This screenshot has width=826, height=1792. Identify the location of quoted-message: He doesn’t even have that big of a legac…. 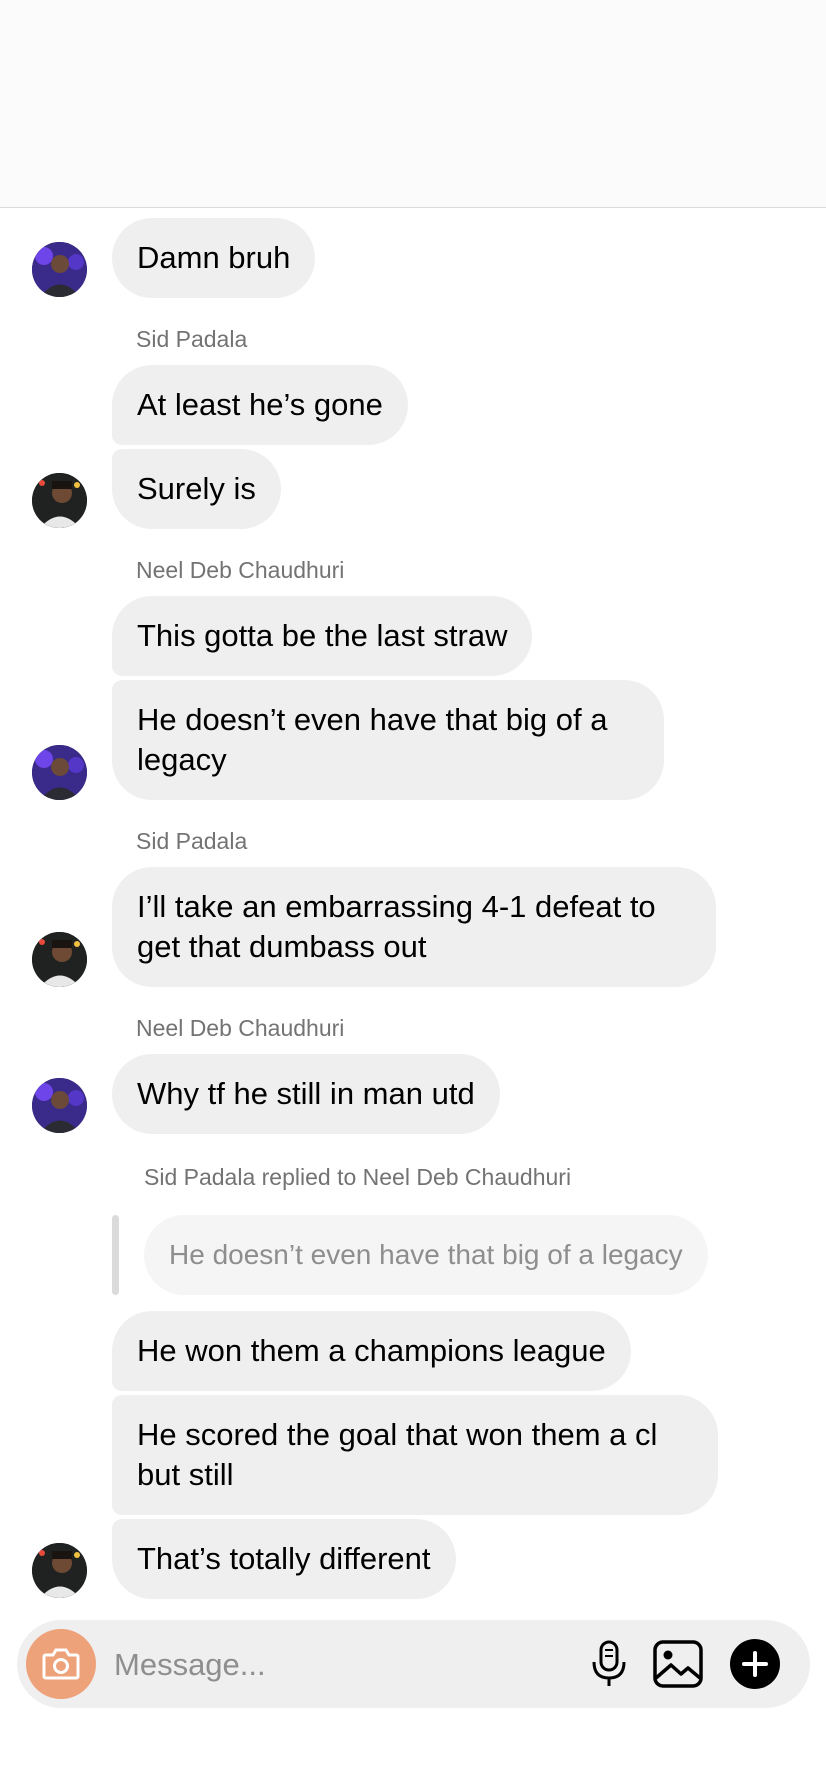
(426, 1255).